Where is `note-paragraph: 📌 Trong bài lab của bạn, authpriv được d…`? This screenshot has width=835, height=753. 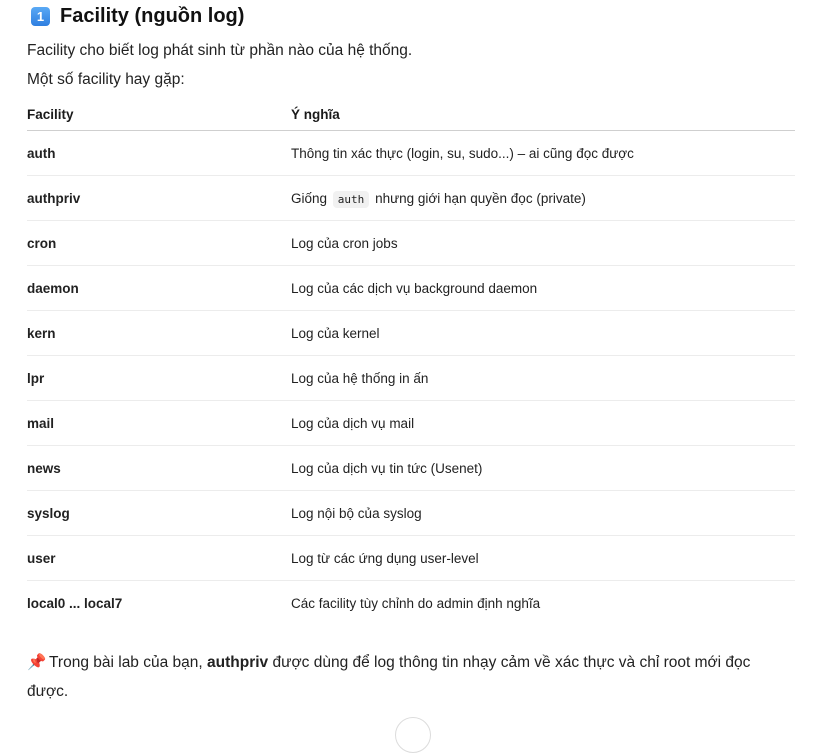 note-paragraph: 📌 Trong bài lab của bạn, authpriv được d… is located at coordinates (411, 677).